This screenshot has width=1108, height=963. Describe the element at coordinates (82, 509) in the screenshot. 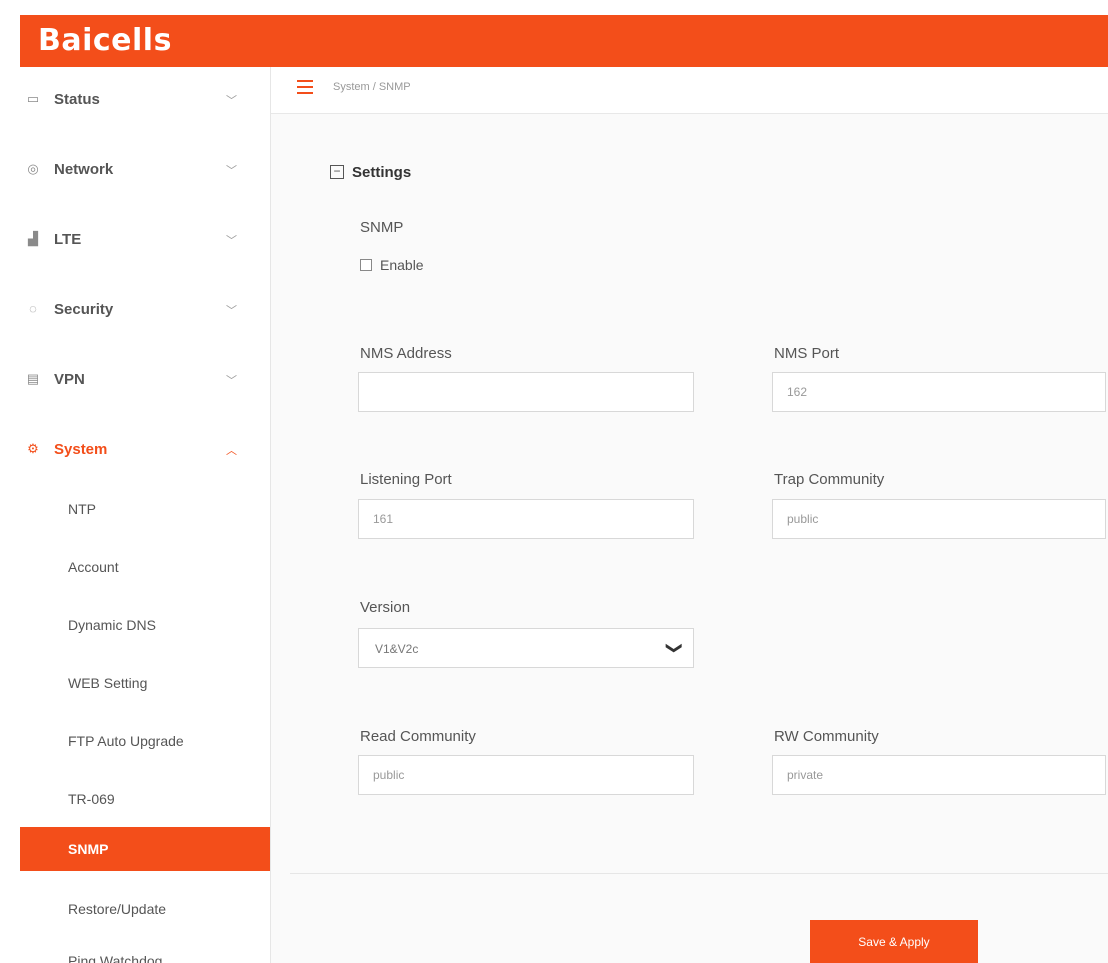

I see `sidebar-subitem-label: NTP` at that location.